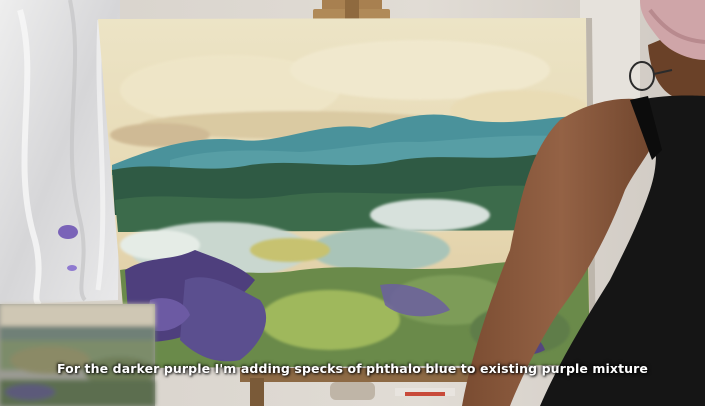  Describe the element at coordinates (351, 10) in the screenshot. I see `easel-clamp` at that location.